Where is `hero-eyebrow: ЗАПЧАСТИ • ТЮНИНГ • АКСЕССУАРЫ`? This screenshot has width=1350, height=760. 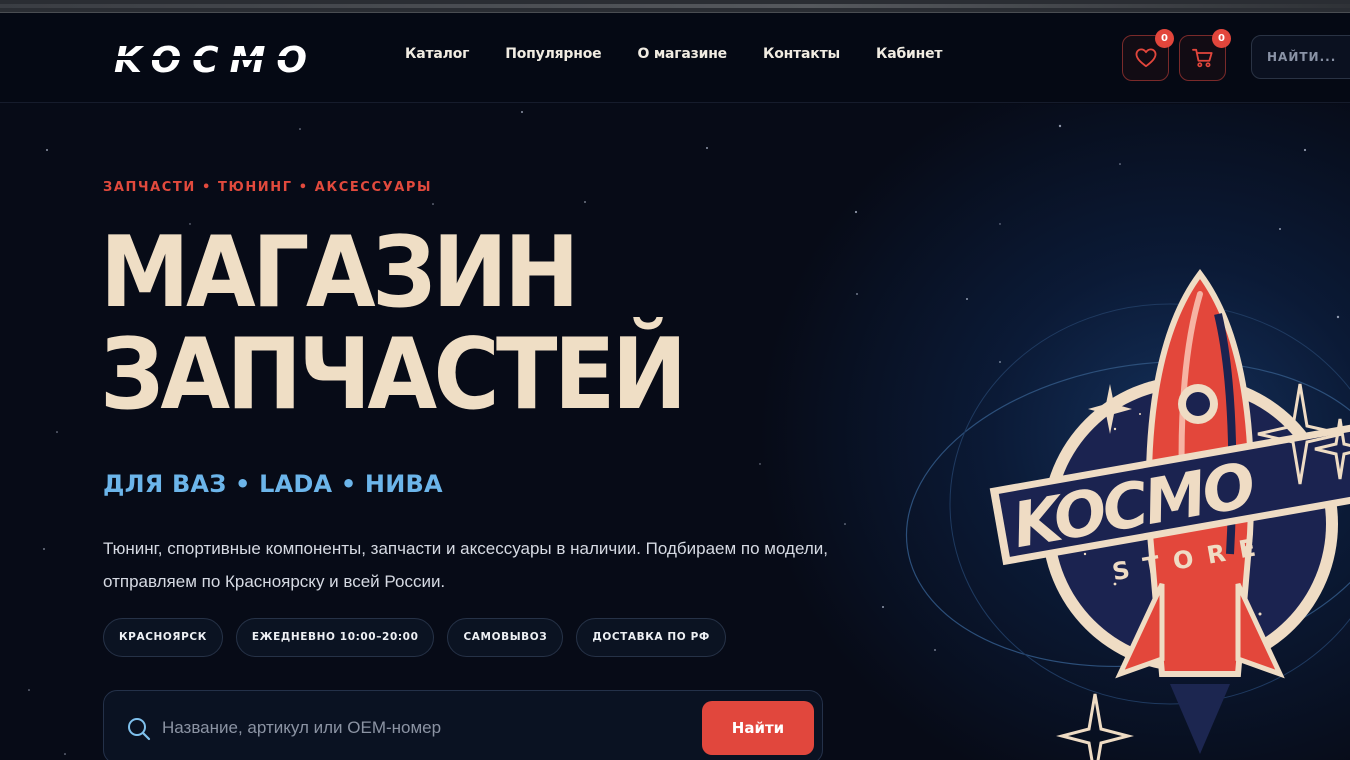
hero-eyebrow: ЗАПЧАСТИ • ТЮНИНГ • АКСЕССУАРЫ is located at coordinates (268, 187).